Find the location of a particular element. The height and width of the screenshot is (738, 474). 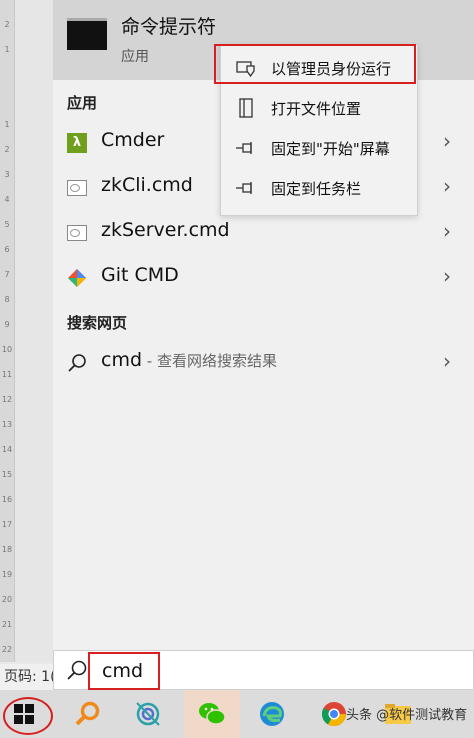

ruler-tick: 19 is located at coordinates (7, 574).